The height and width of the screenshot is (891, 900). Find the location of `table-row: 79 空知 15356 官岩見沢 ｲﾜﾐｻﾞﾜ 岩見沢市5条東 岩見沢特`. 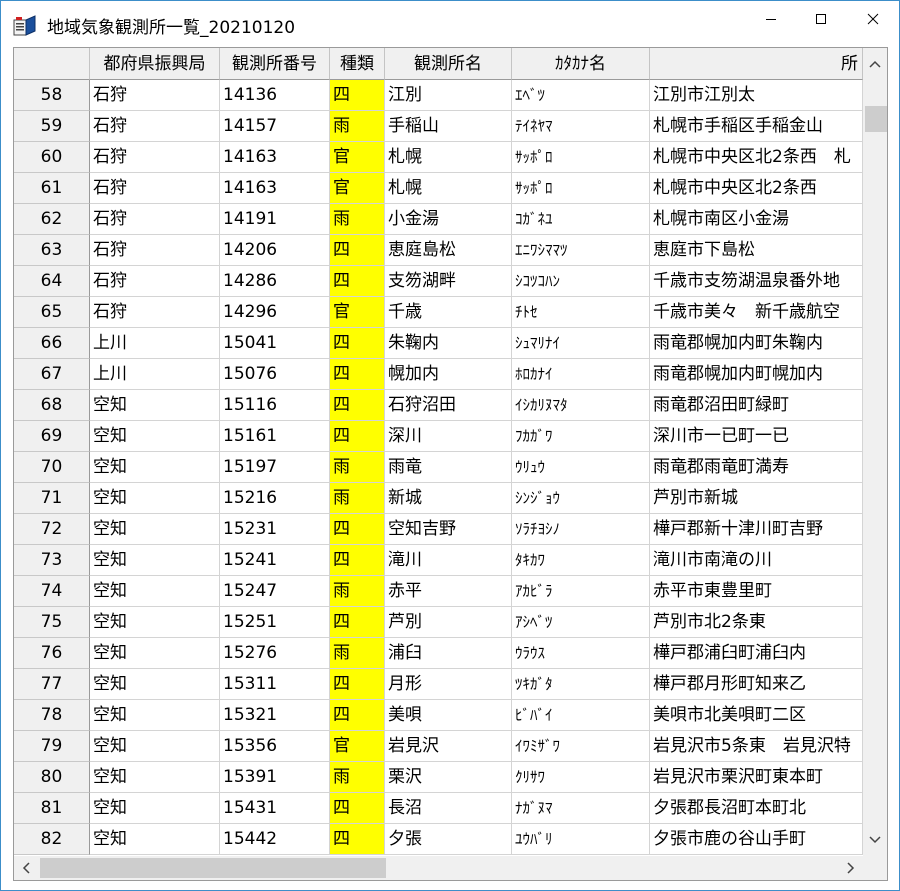

table-row: 79 空知 15356 官岩見沢 ｲﾜﾐｻﾞﾜ 岩見沢市5条東 岩見沢特 is located at coordinates (438, 746).